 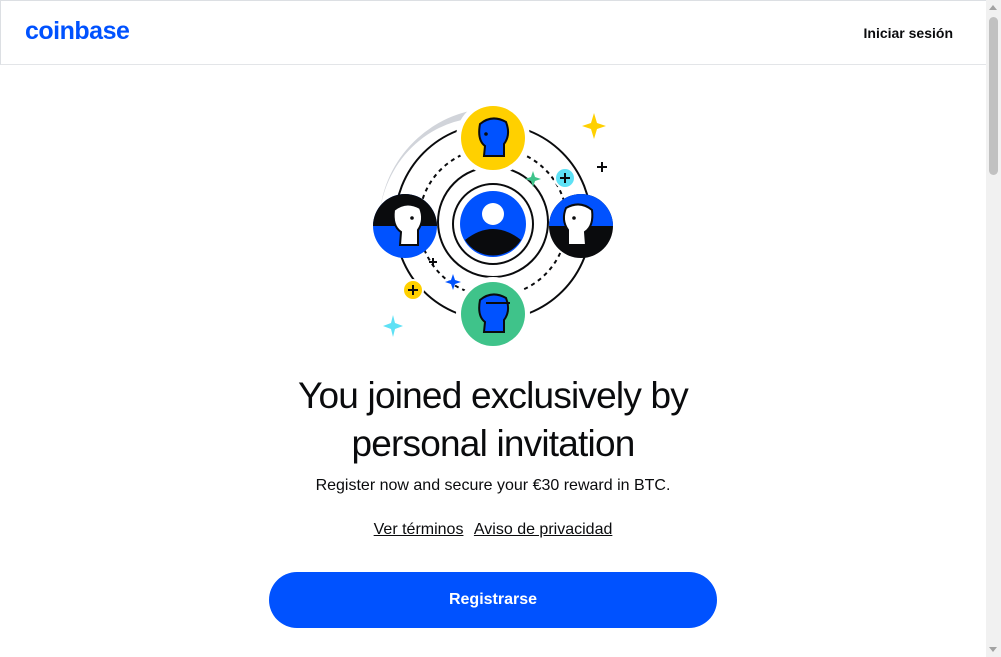 I want to click on right-head-icon, so click(x=581, y=226).